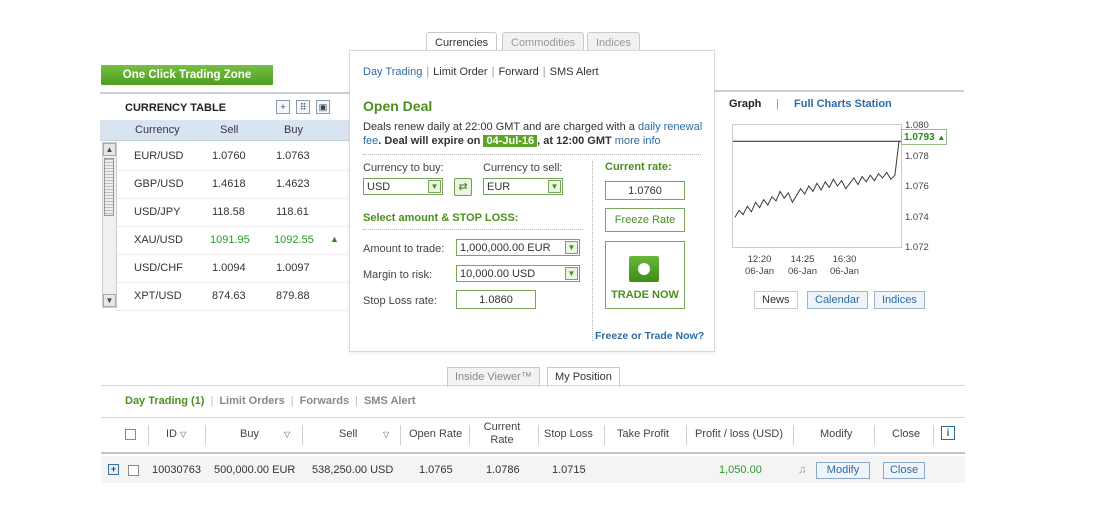 Image resolution: width=1118 pixels, height=518 pixels. What do you see at coordinates (404, 249) in the screenshot?
I see `amount-to-trade-label: Amount to trade:` at bounding box center [404, 249].